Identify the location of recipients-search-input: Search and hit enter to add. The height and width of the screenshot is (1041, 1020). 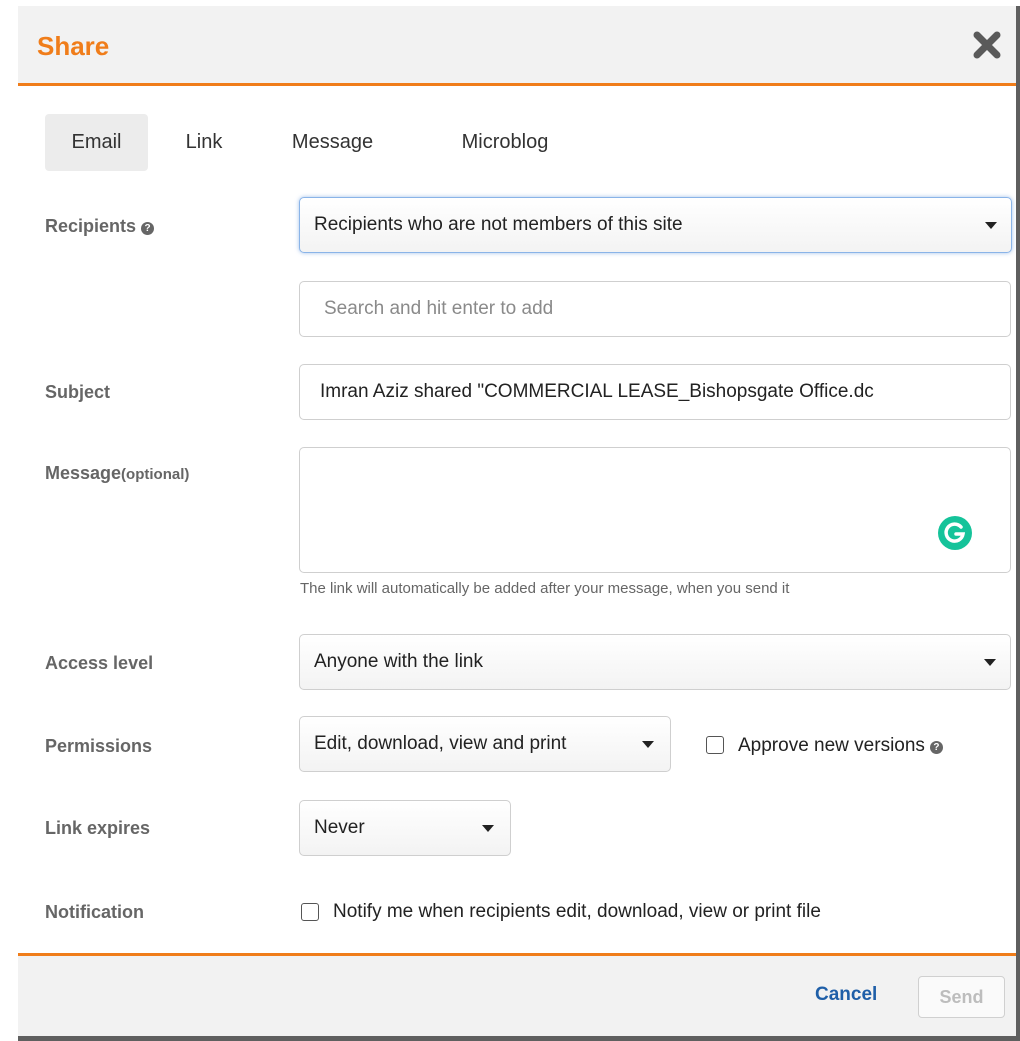
(655, 309).